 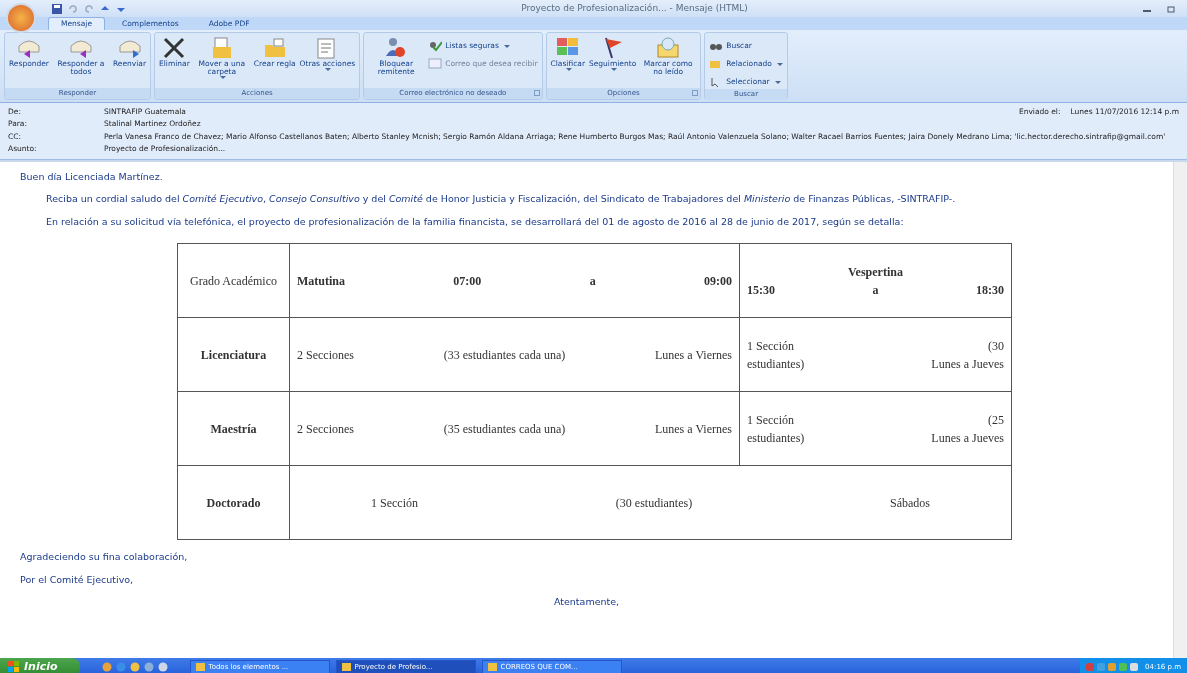 What do you see at coordinates (321, 281) in the screenshot?
I see `cell-text: Matutina` at bounding box center [321, 281].